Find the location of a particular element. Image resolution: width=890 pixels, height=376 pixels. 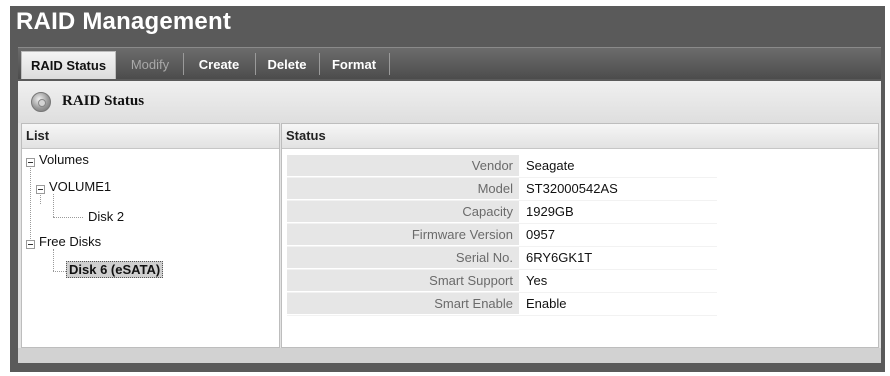

list-header: List is located at coordinates (150, 136).